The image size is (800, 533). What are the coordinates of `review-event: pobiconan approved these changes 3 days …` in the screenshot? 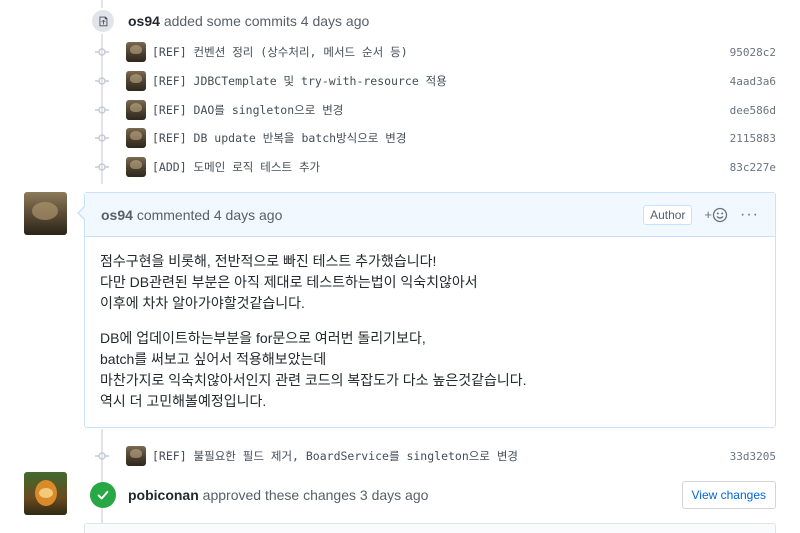 It's located at (433, 495).